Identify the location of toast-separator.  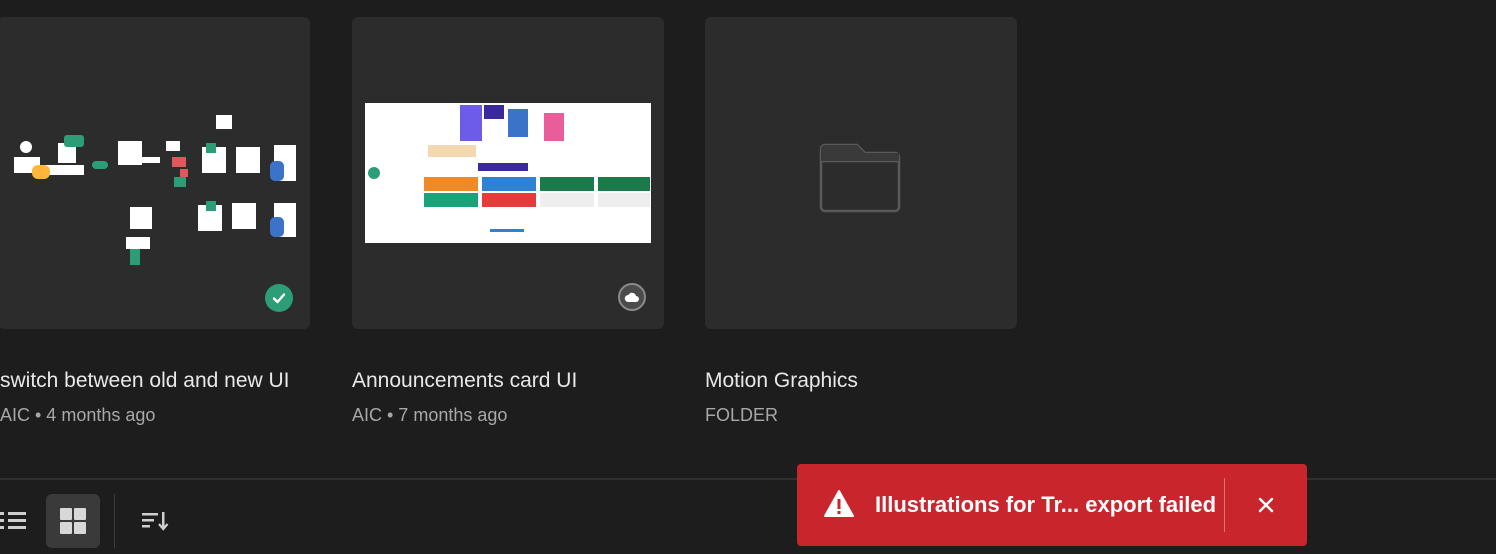
(1224, 505).